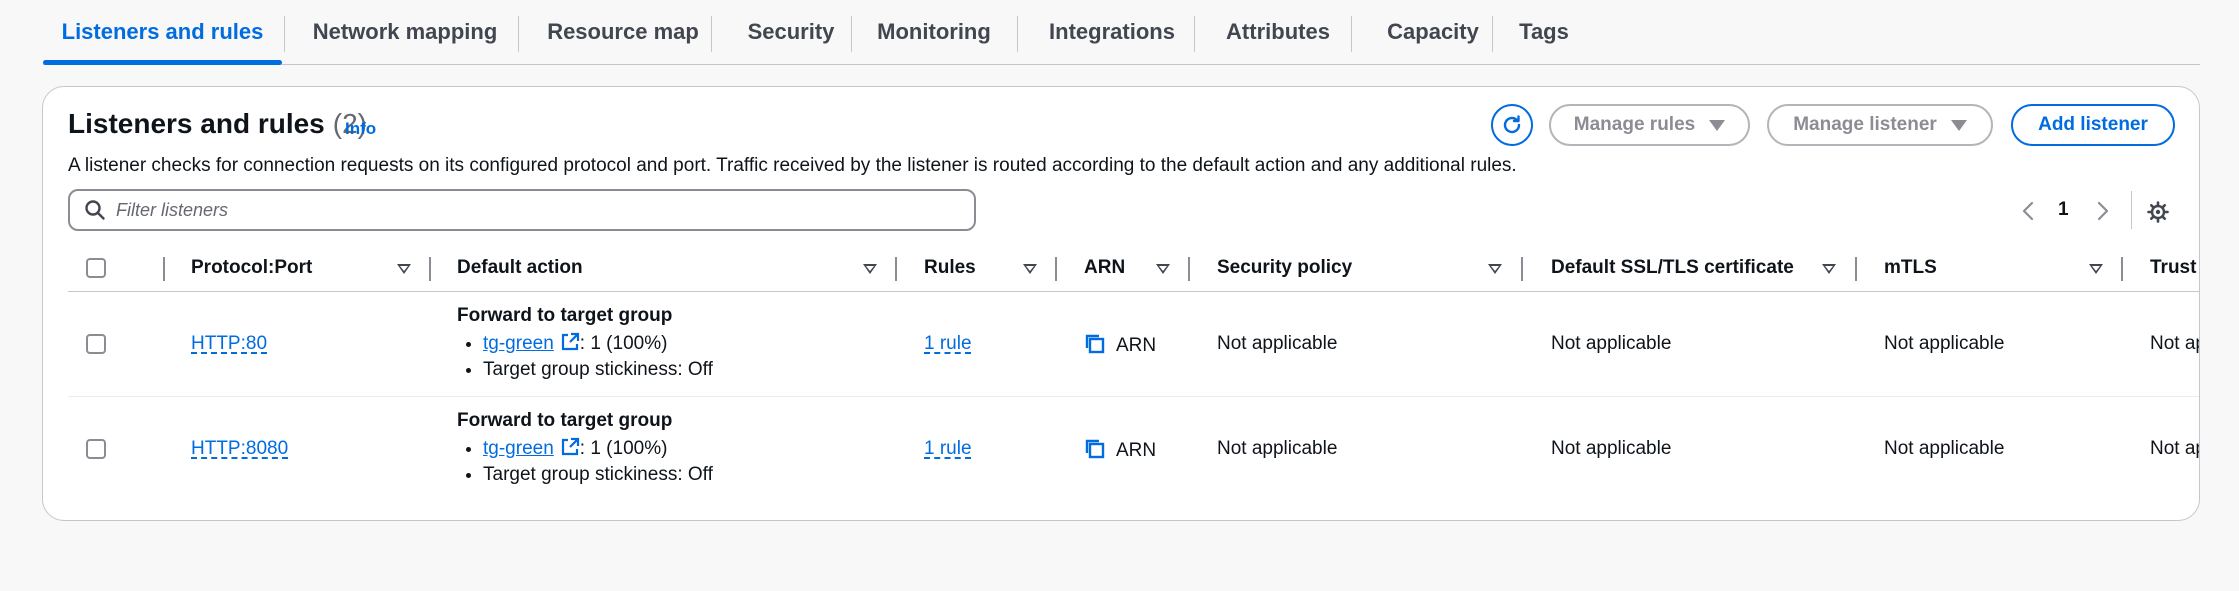 The height and width of the screenshot is (591, 2239). Describe the element at coordinates (520, 268) in the screenshot. I see `header-default-action: Default action` at that location.